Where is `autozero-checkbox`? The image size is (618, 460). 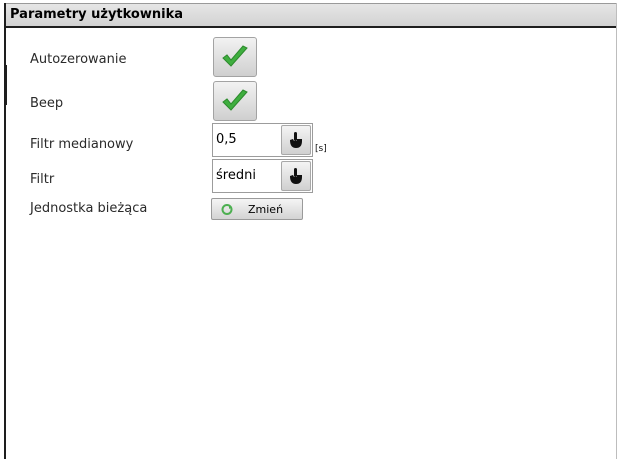
autozero-checkbox is located at coordinates (235, 57).